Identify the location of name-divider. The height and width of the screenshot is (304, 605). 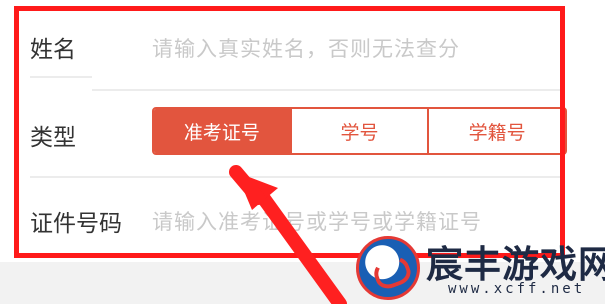
(61, 77).